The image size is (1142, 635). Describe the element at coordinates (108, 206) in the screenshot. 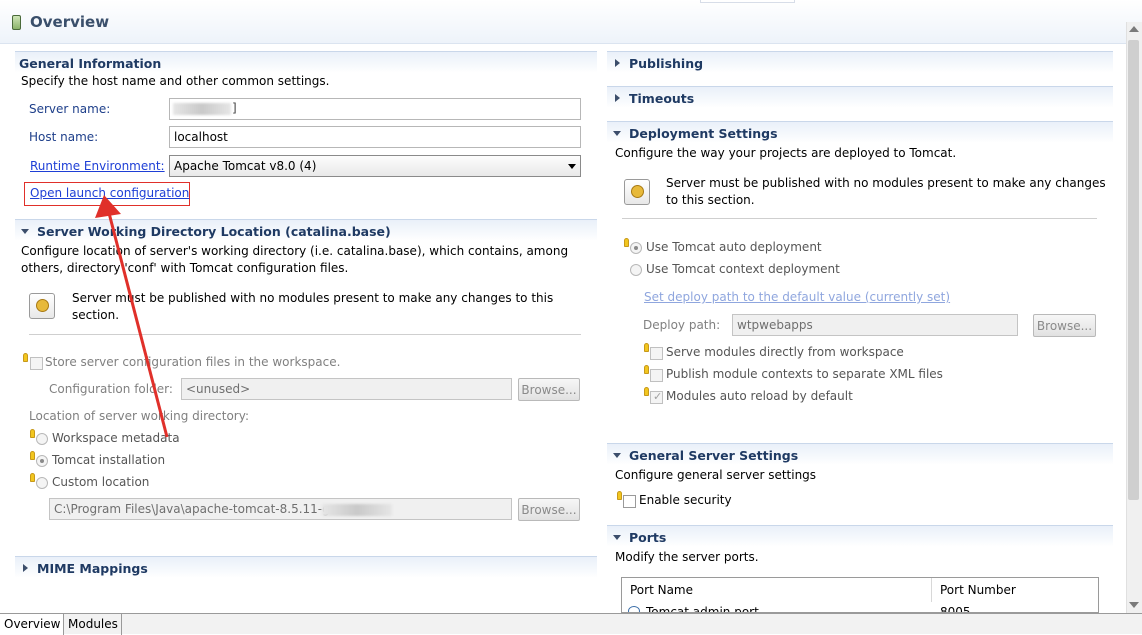

I see `annotation-arrow-head` at that location.